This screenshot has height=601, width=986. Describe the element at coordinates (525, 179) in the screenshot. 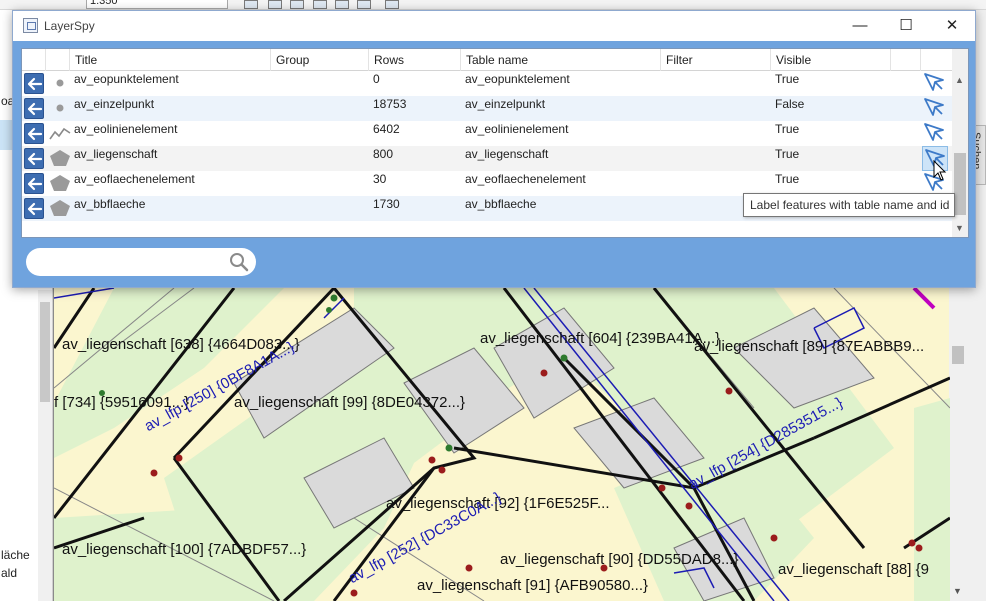

I see `cell-table-name: av_eoflaechenelement` at that location.